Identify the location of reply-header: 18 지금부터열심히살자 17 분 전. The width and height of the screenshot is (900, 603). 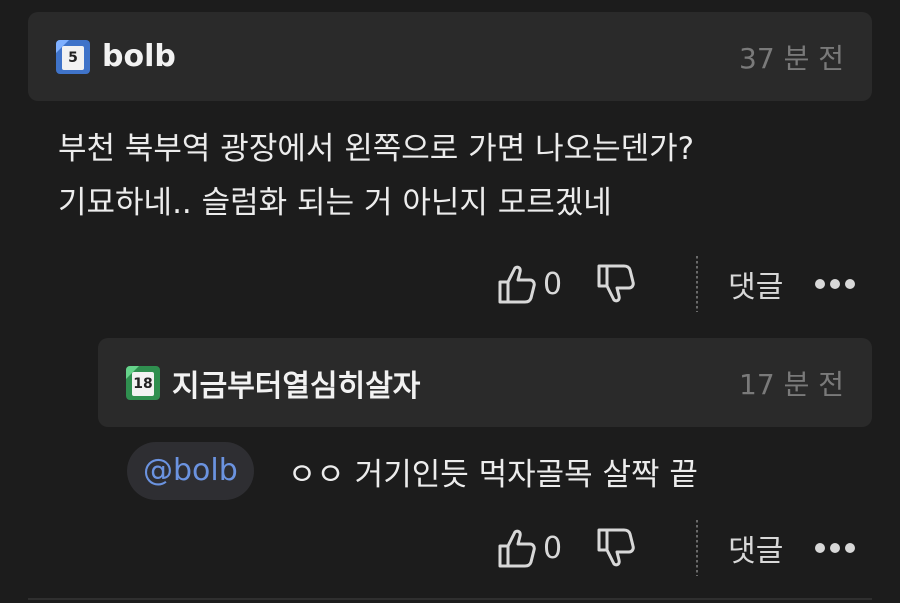
(485, 382).